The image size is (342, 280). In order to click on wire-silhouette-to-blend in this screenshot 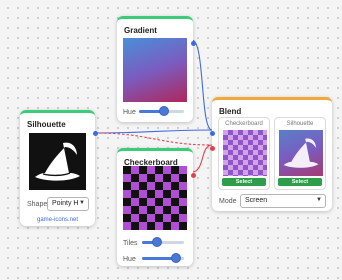, I will do `click(153, 131)`.